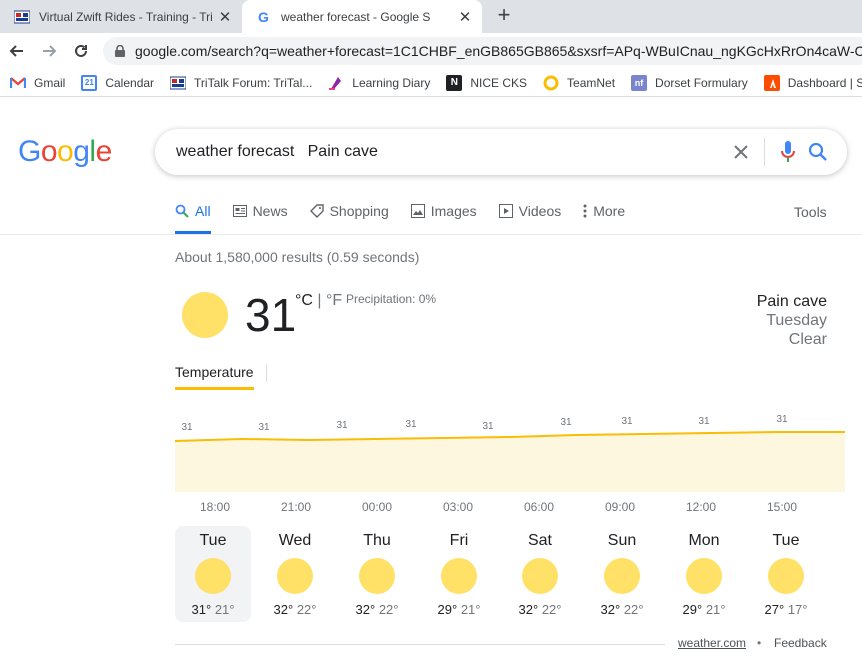 Image resolution: width=862 pixels, height=669 pixels. I want to click on low-temperature: 21°, so click(224, 609).